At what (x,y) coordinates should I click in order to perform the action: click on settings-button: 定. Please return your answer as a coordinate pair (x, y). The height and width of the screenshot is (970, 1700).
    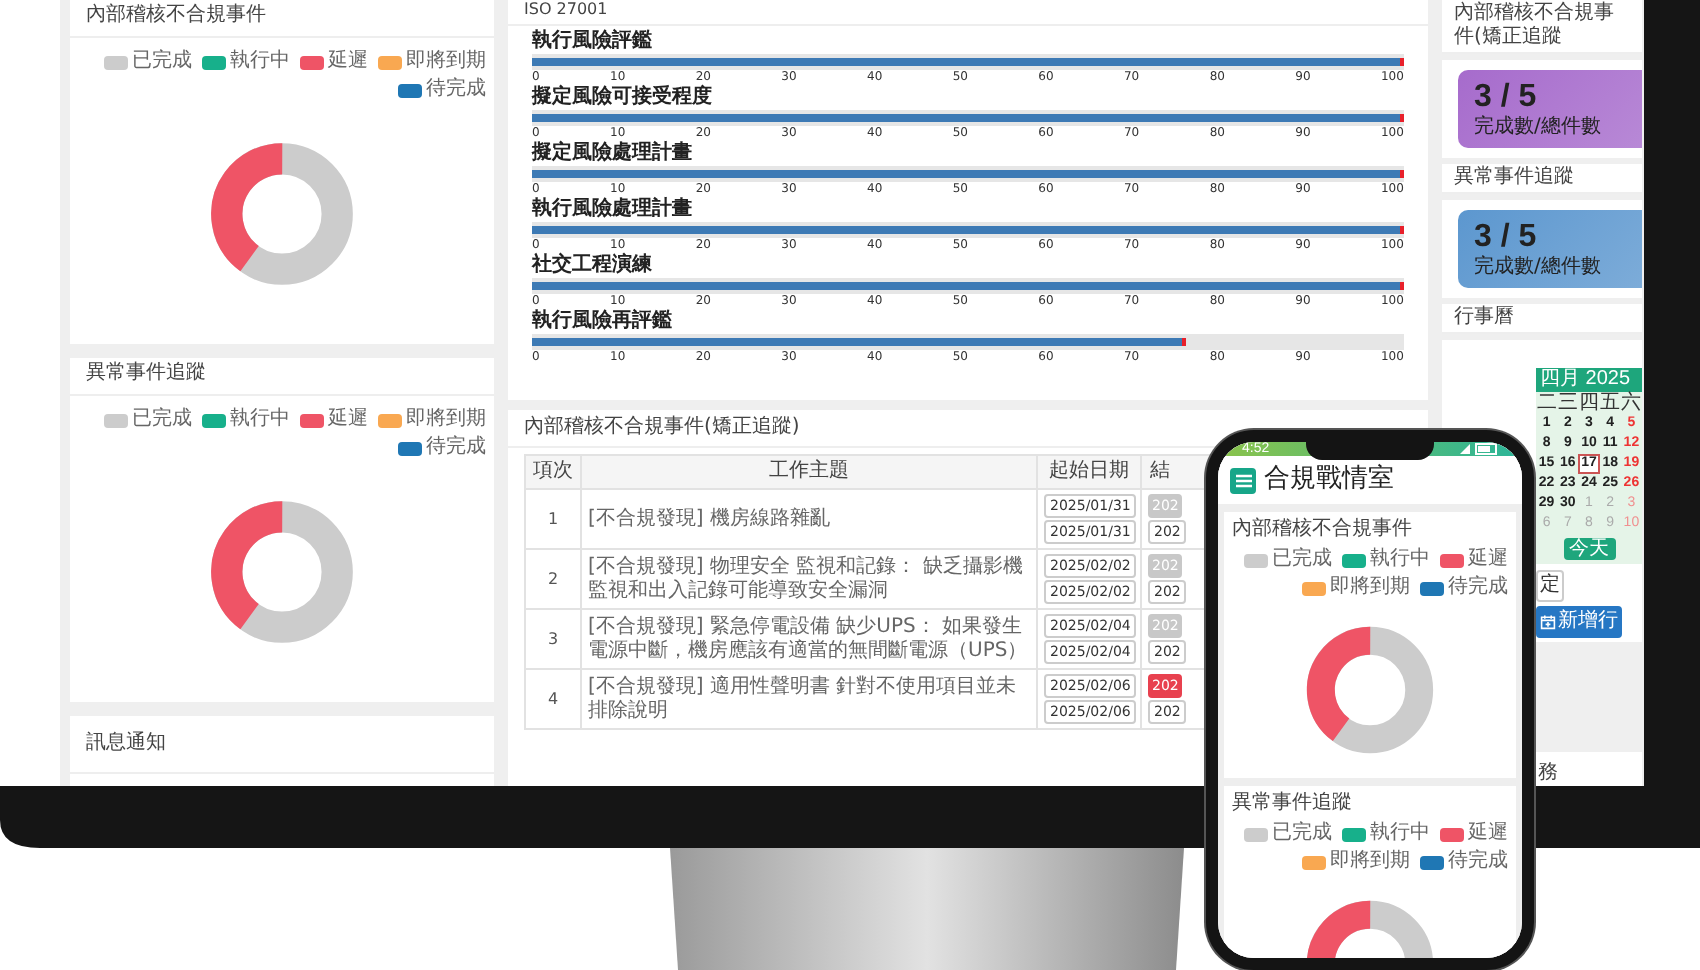
    Looking at the image, I should click on (1550, 586).